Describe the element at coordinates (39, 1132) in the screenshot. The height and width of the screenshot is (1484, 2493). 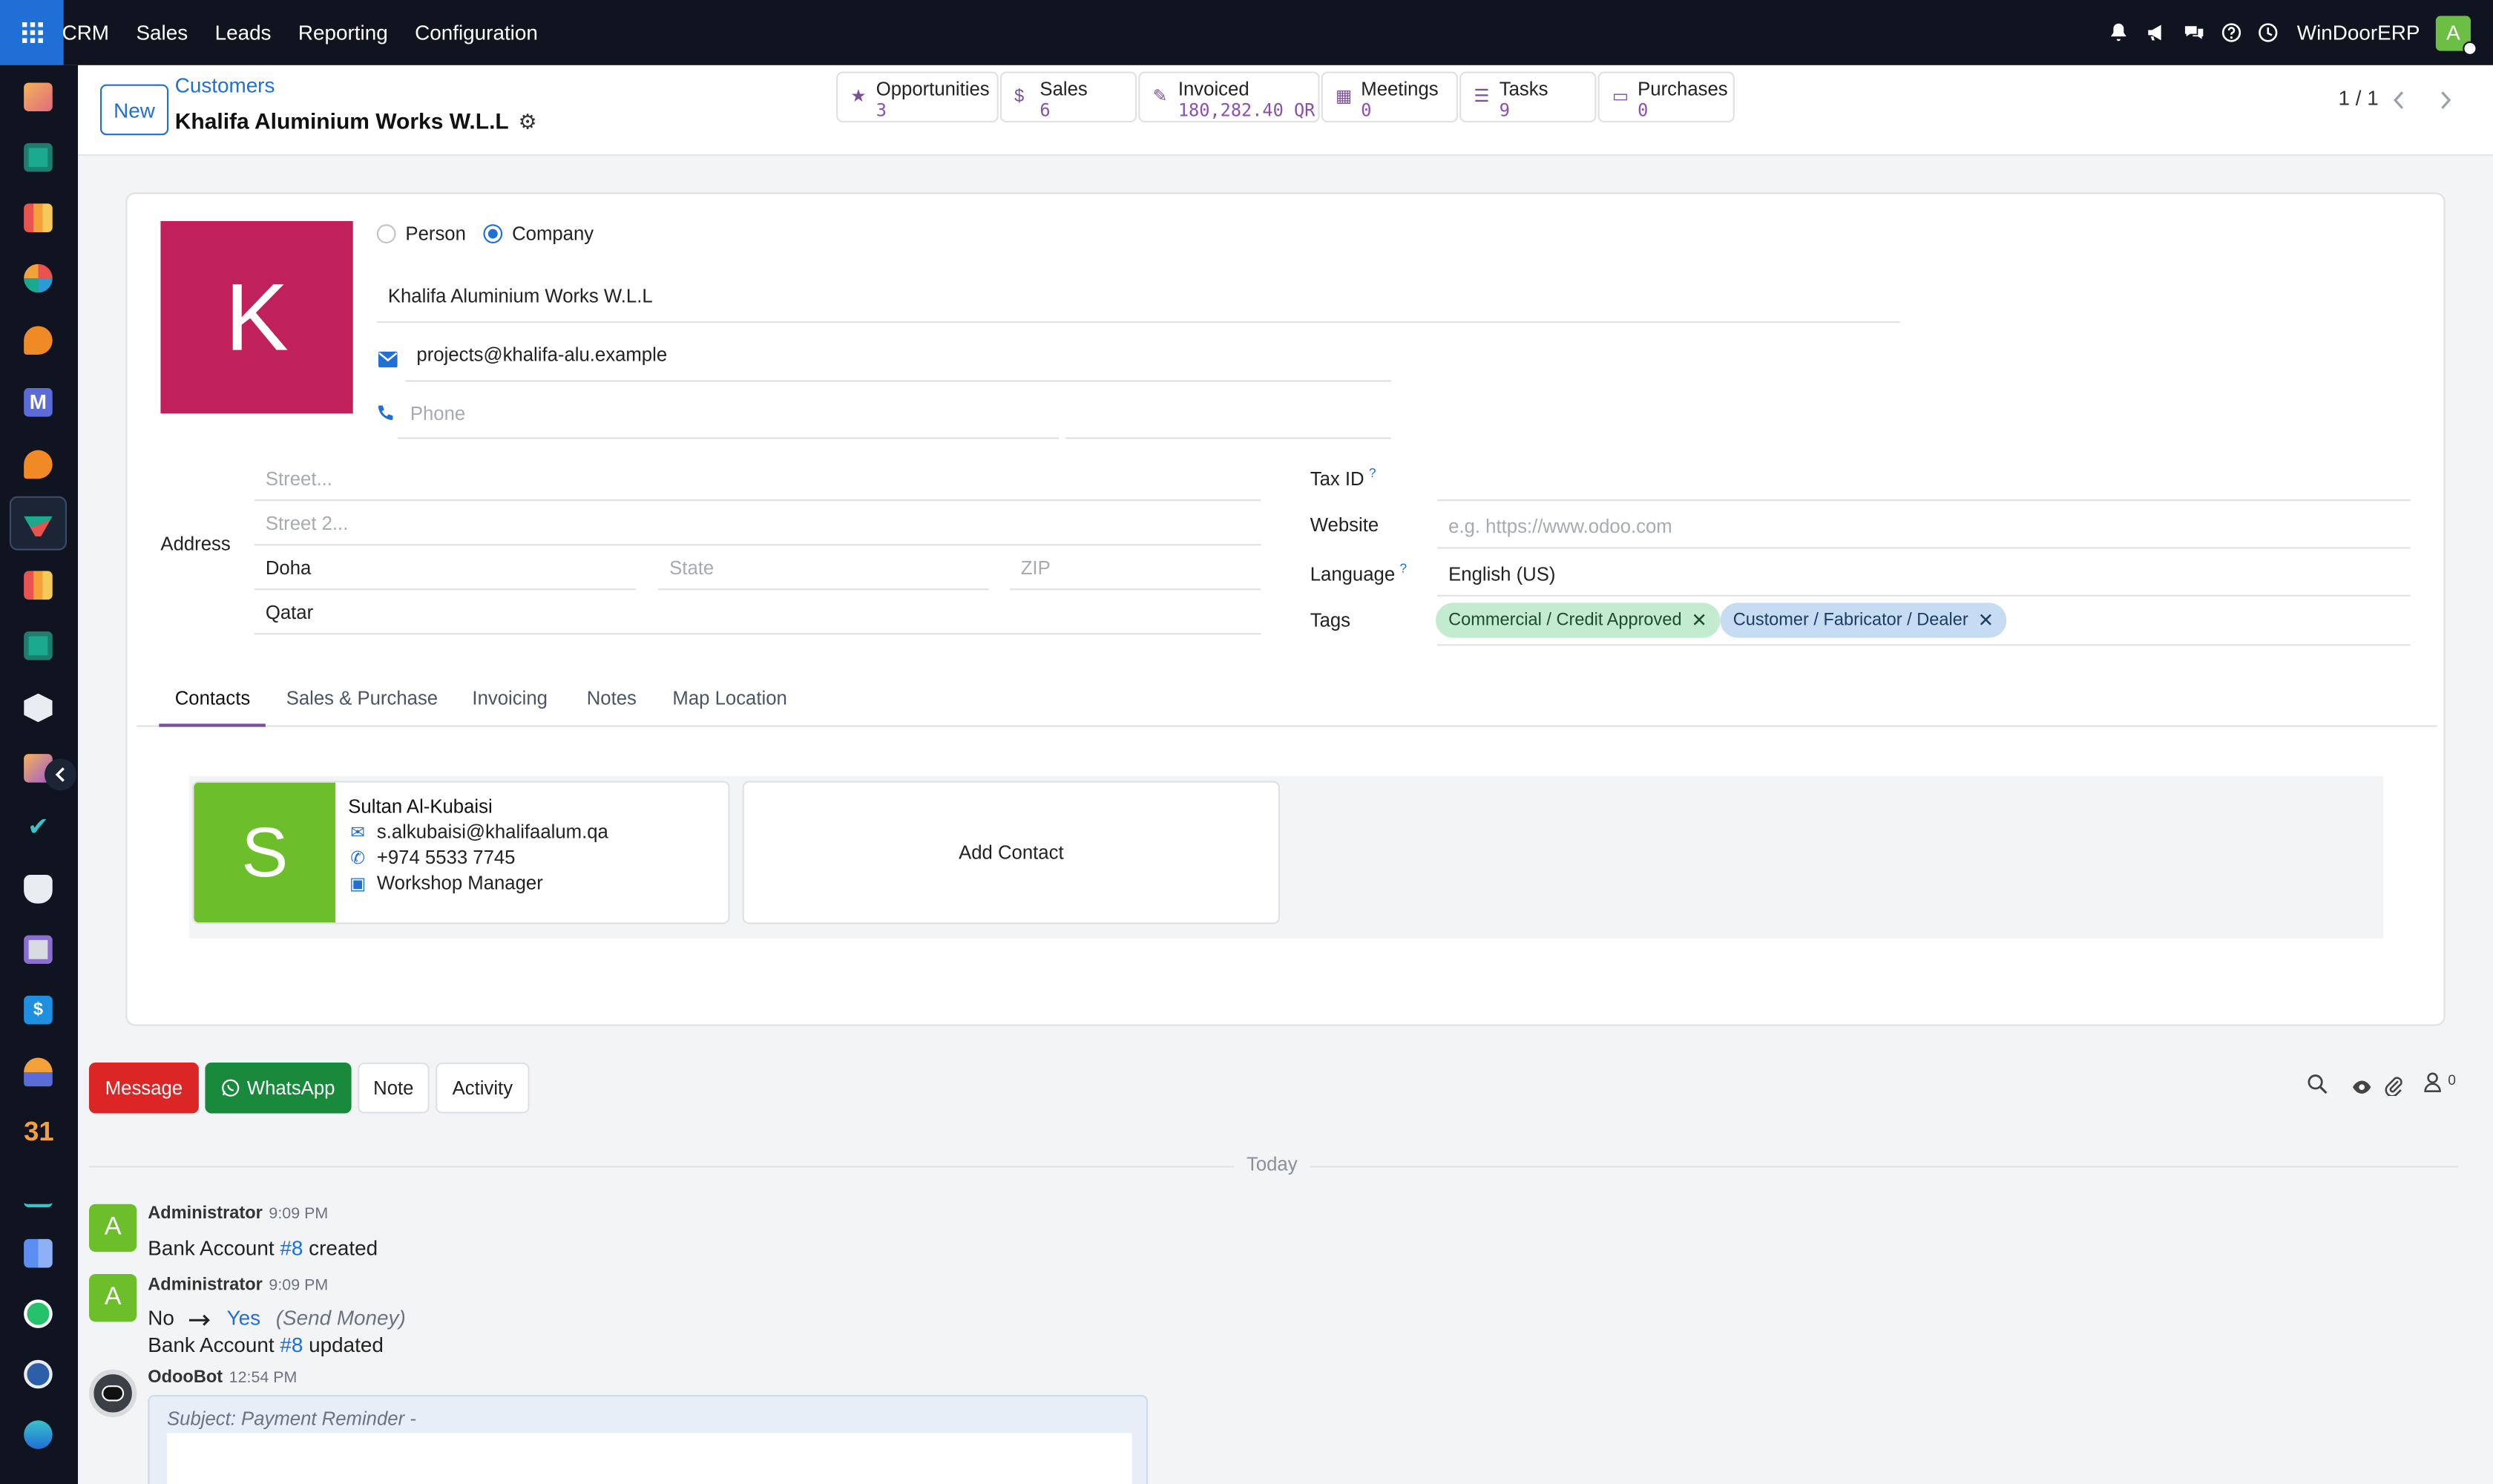
I see `calendar-app-icon: 31` at that location.